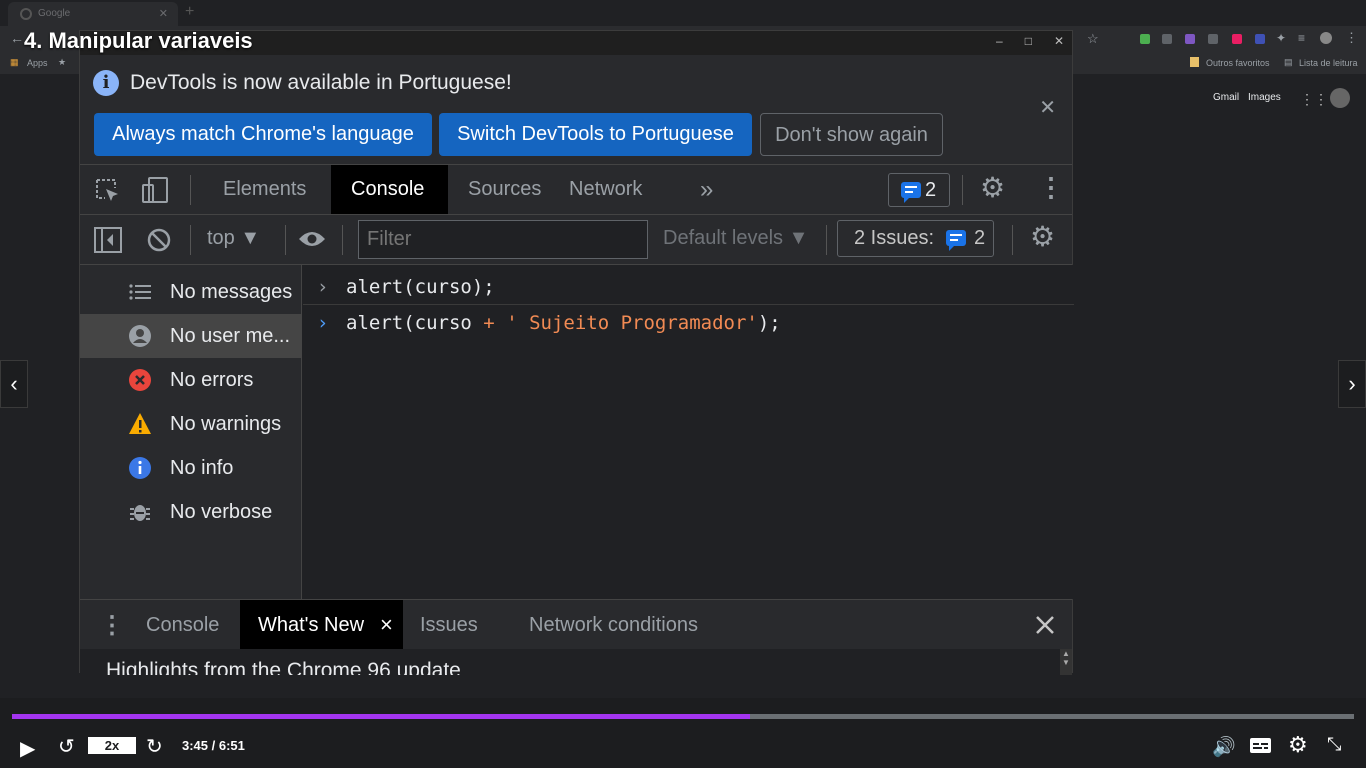 Image resolution: width=1366 pixels, height=768 pixels. I want to click on sidebar-item-messages: No messages, so click(191, 292).